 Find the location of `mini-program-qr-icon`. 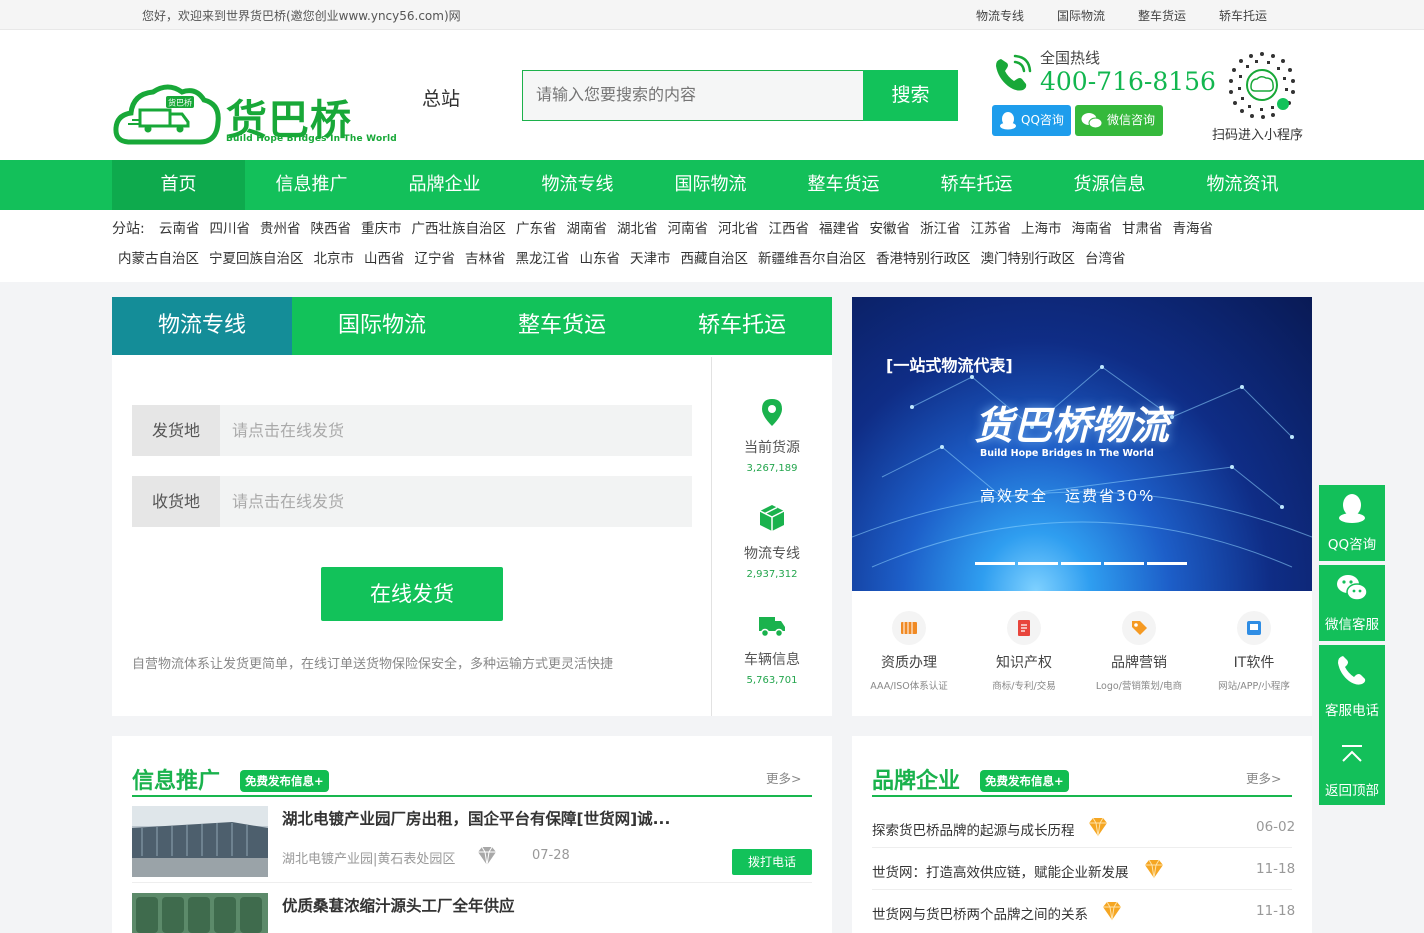

mini-program-qr-icon is located at coordinates (1262, 85).